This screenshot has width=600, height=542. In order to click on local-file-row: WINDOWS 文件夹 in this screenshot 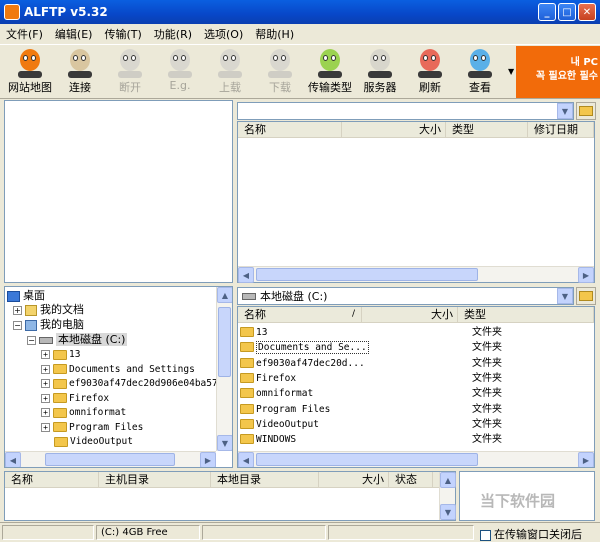, I will do `click(415, 439)`.